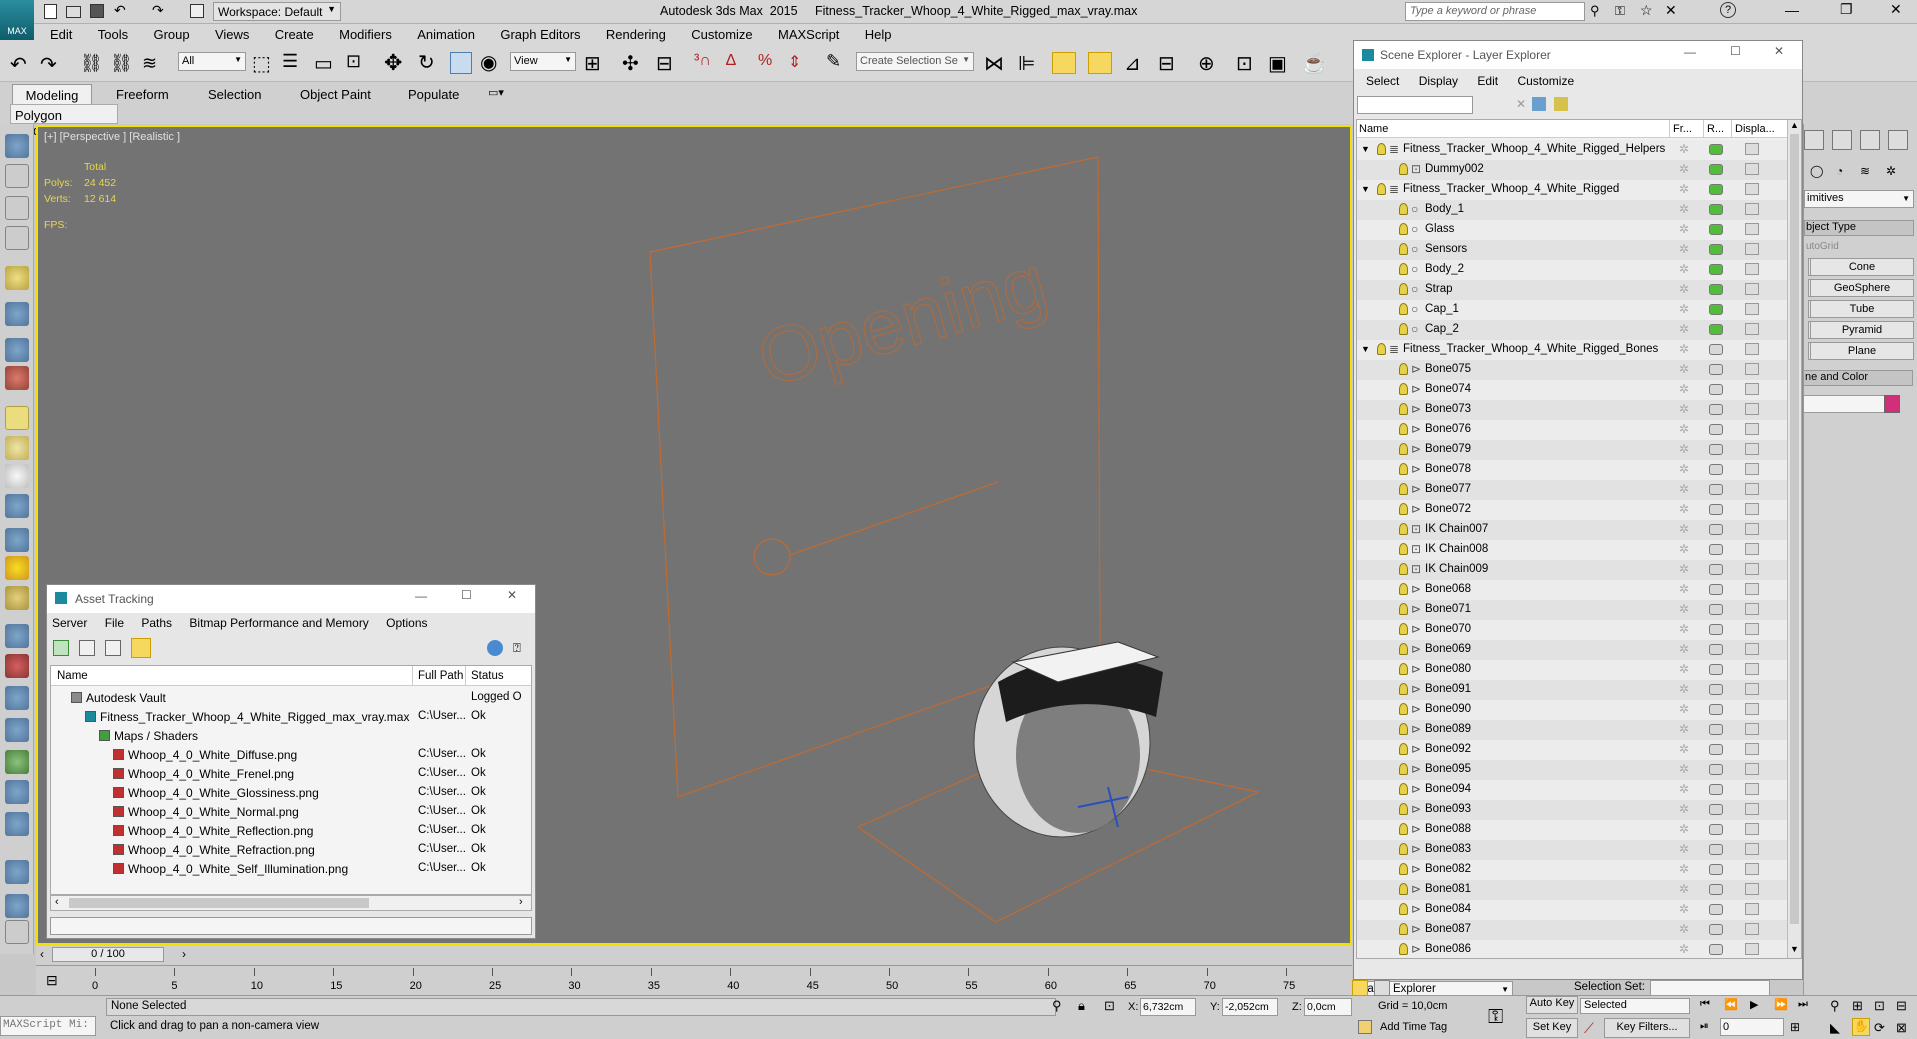 The height and width of the screenshot is (1039, 1917). What do you see at coordinates (496, 92) in the screenshot?
I see `ribbon-options-icon: ▭▾` at bounding box center [496, 92].